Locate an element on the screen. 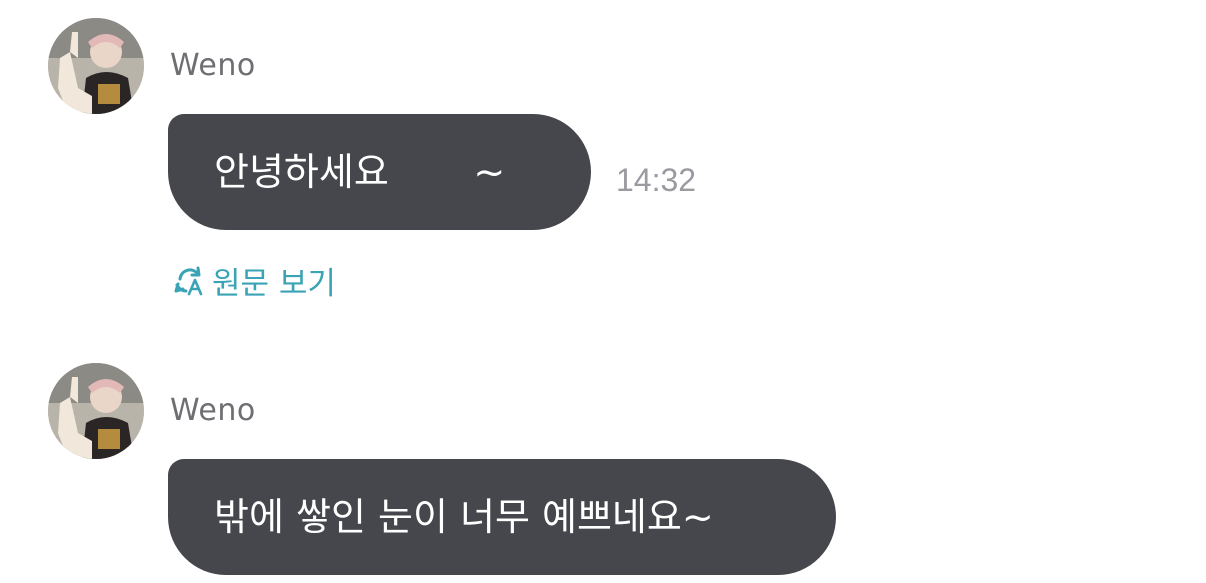  message-text: 밖에 쌓인 눈이 너무 예쁘네요~ is located at coordinates (464, 517).